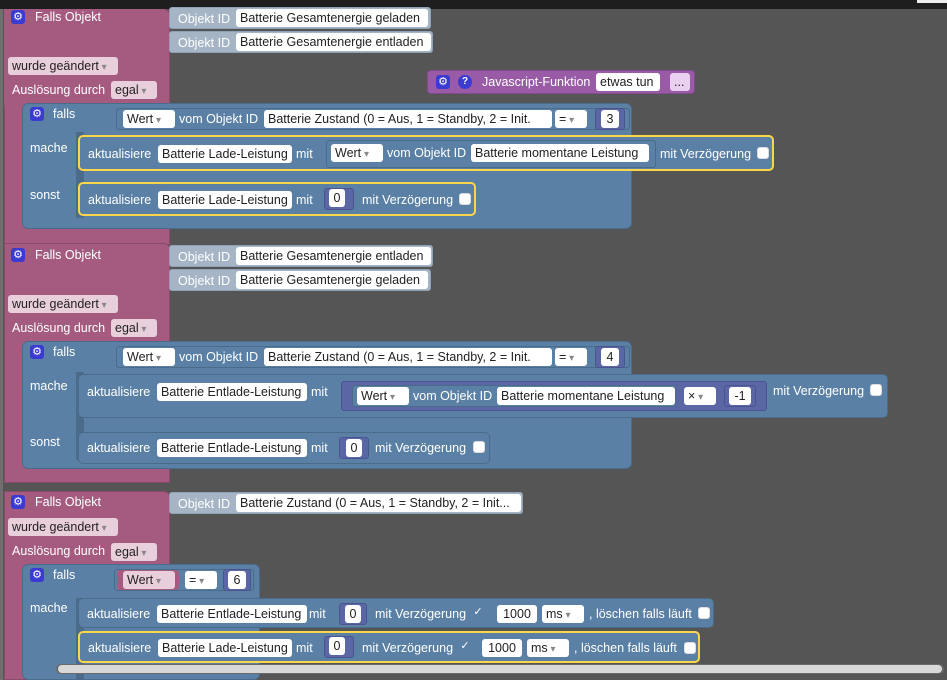 Image resolution: width=947 pixels, height=680 pixels. Describe the element at coordinates (465, 82) in the screenshot. I see `help-icon: ?` at that location.